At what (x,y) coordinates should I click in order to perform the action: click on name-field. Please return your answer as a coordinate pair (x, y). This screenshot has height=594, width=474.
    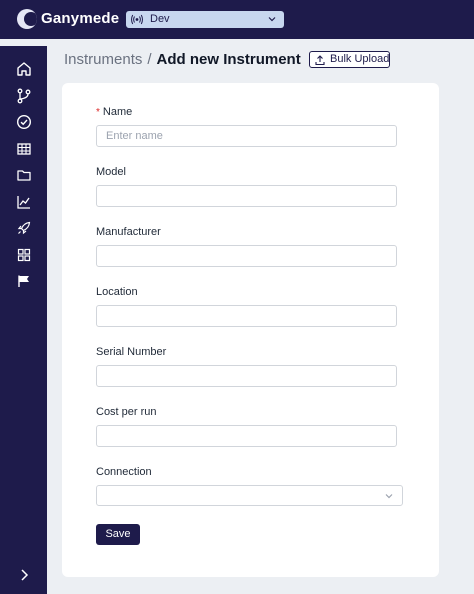
    Looking at the image, I should click on (246, 136).